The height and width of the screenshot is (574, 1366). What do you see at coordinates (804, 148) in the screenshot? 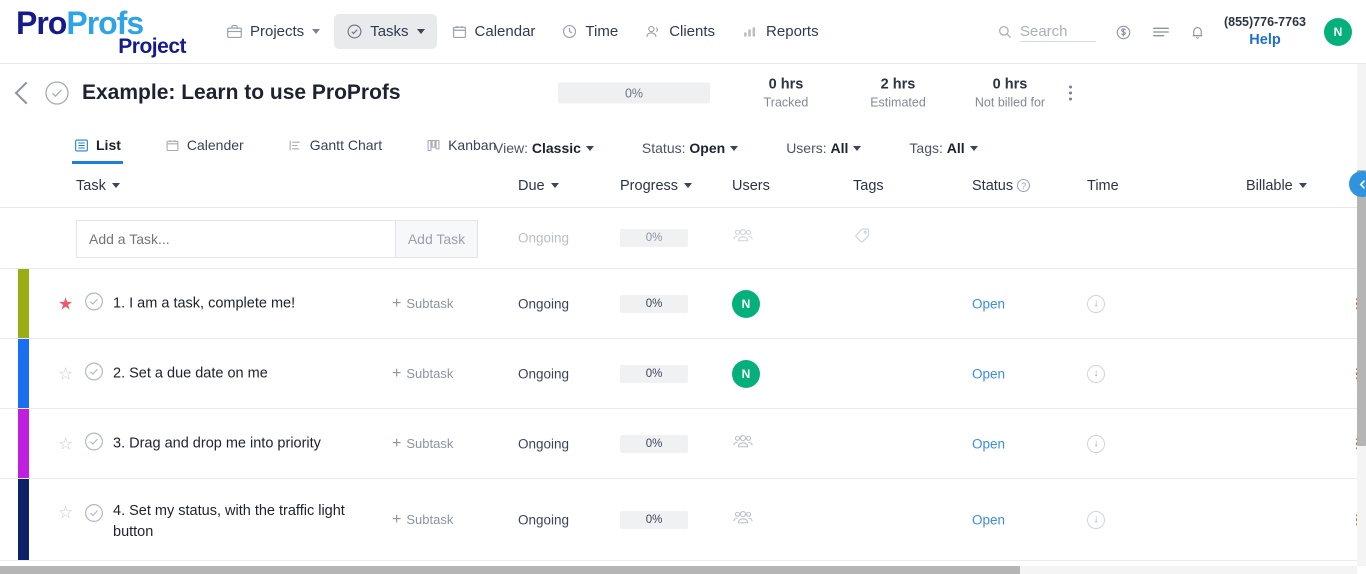
I see `filter-users-name: Users` at bounding box center [804, 148].